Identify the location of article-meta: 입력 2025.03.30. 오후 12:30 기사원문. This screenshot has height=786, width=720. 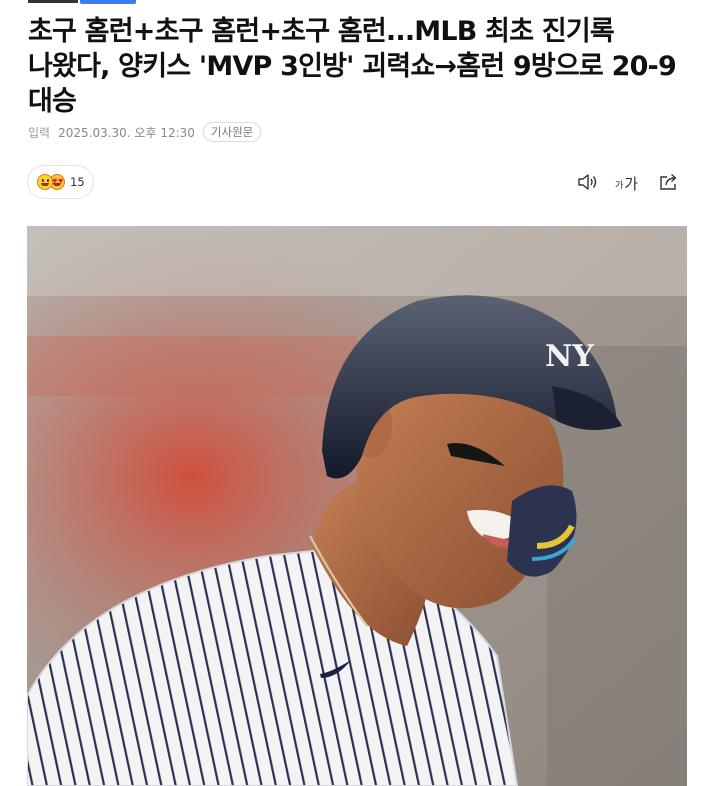
(145, 132).